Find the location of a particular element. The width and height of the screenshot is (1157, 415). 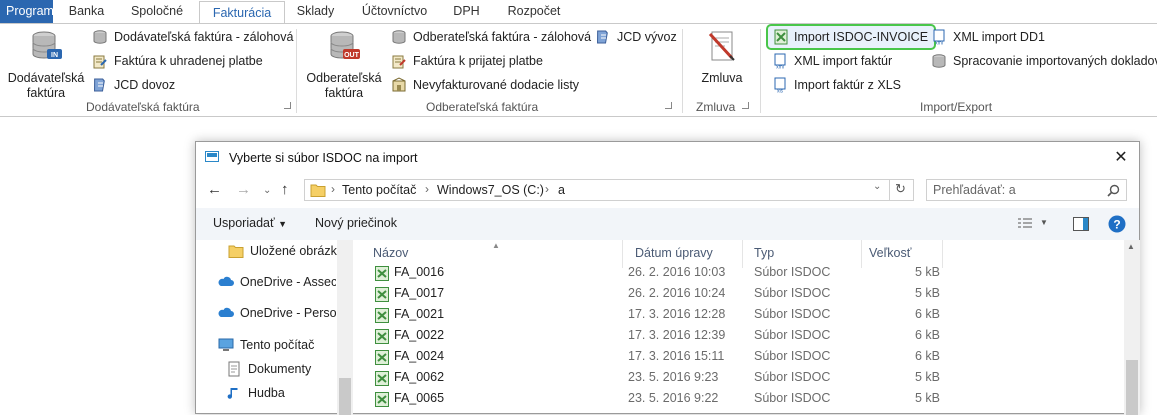

back-arrow-icon: ← is located at coordinates (214, 189).